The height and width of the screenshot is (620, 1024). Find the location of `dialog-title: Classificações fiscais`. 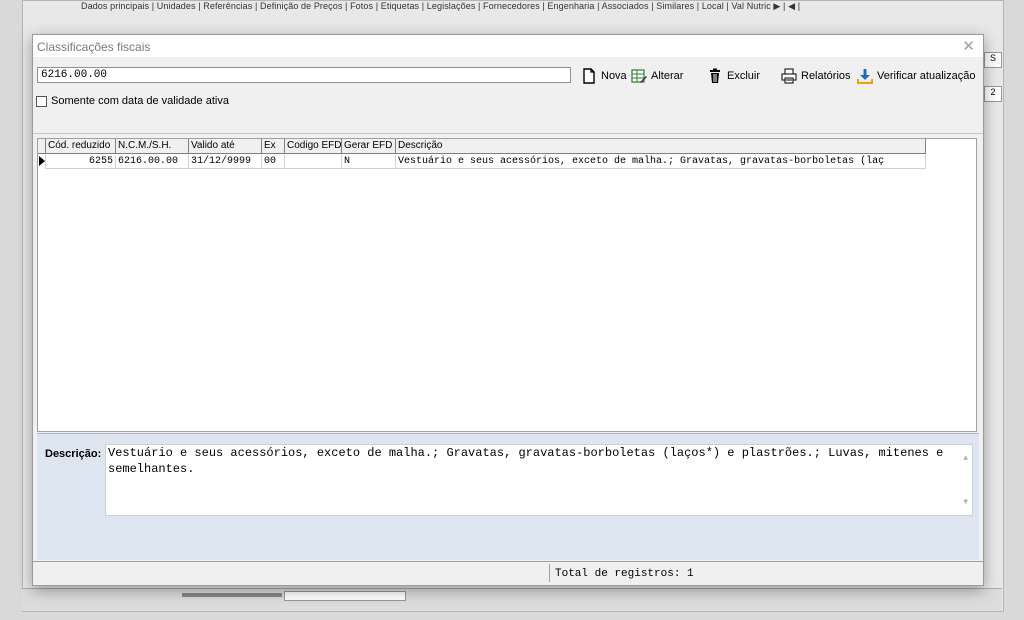

dialog-title: Classificações fiscais is located at coordinates (94, 47).